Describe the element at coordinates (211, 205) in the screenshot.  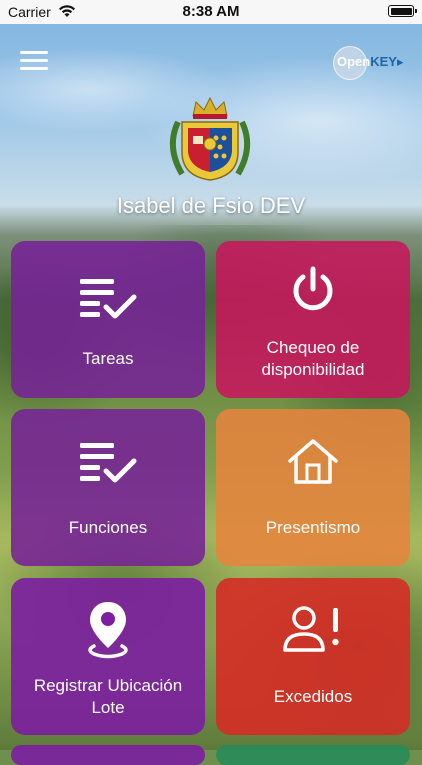
I see `page-title: Isabel de Fsio DEV` at that location.